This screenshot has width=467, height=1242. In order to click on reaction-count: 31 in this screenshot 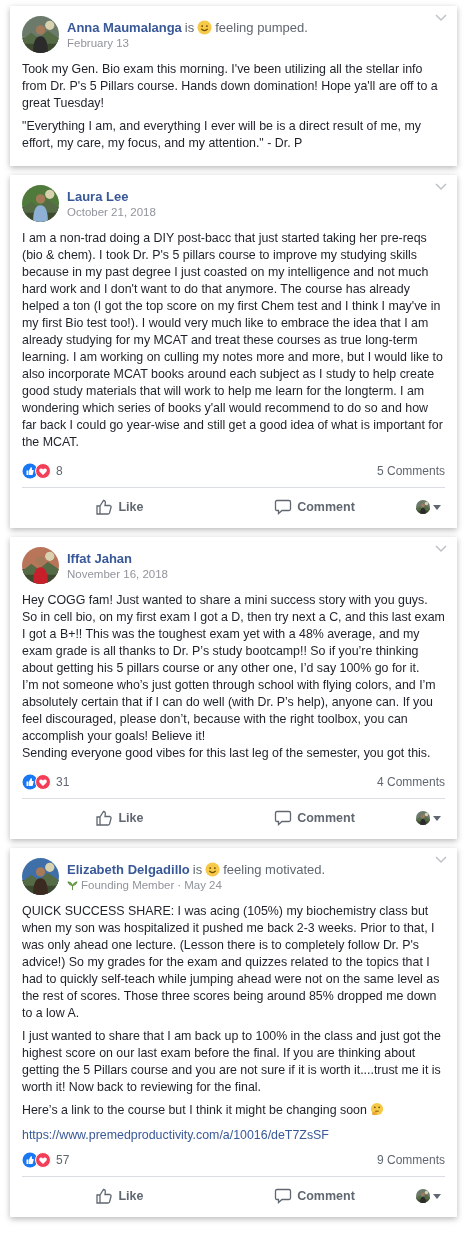, I will do `click(63, 782)`.